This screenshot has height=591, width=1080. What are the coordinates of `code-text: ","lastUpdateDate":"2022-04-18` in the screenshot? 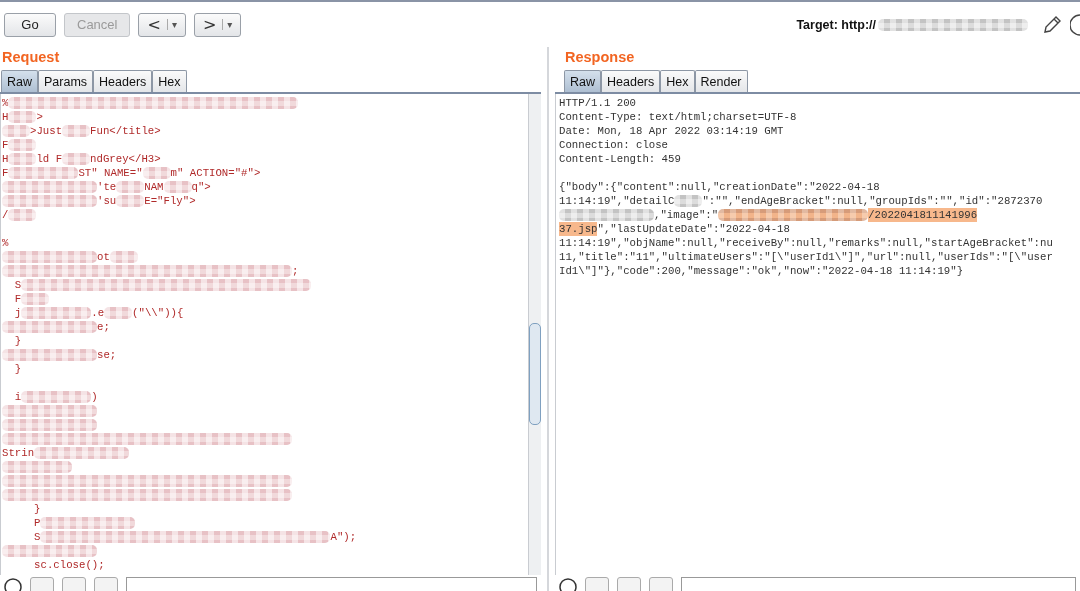 It's located at (693, 229).